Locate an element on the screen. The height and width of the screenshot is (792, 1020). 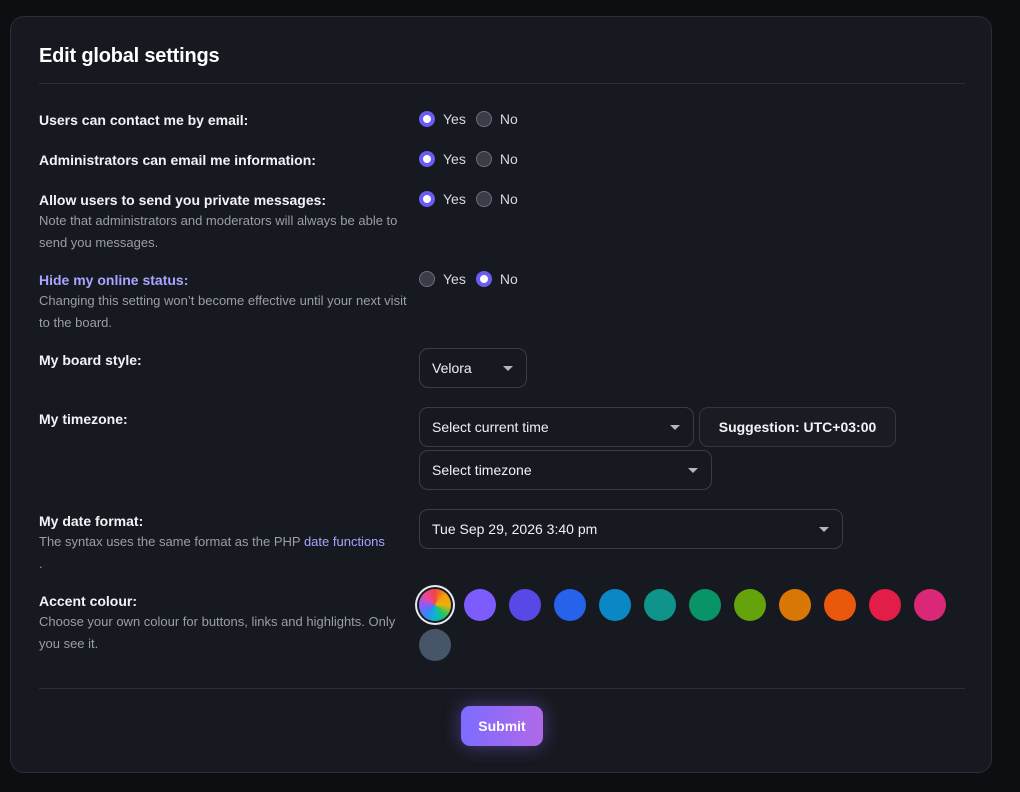
timezone-select: Select timezone is located at coordinates (565, 470).